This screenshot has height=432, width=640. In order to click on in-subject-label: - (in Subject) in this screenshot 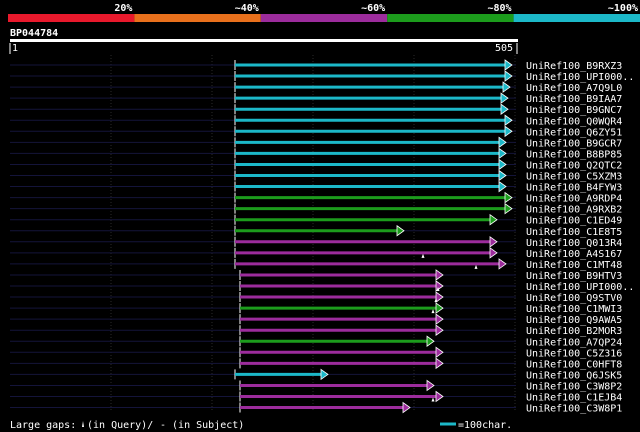, I will do `click(202, 425)`.